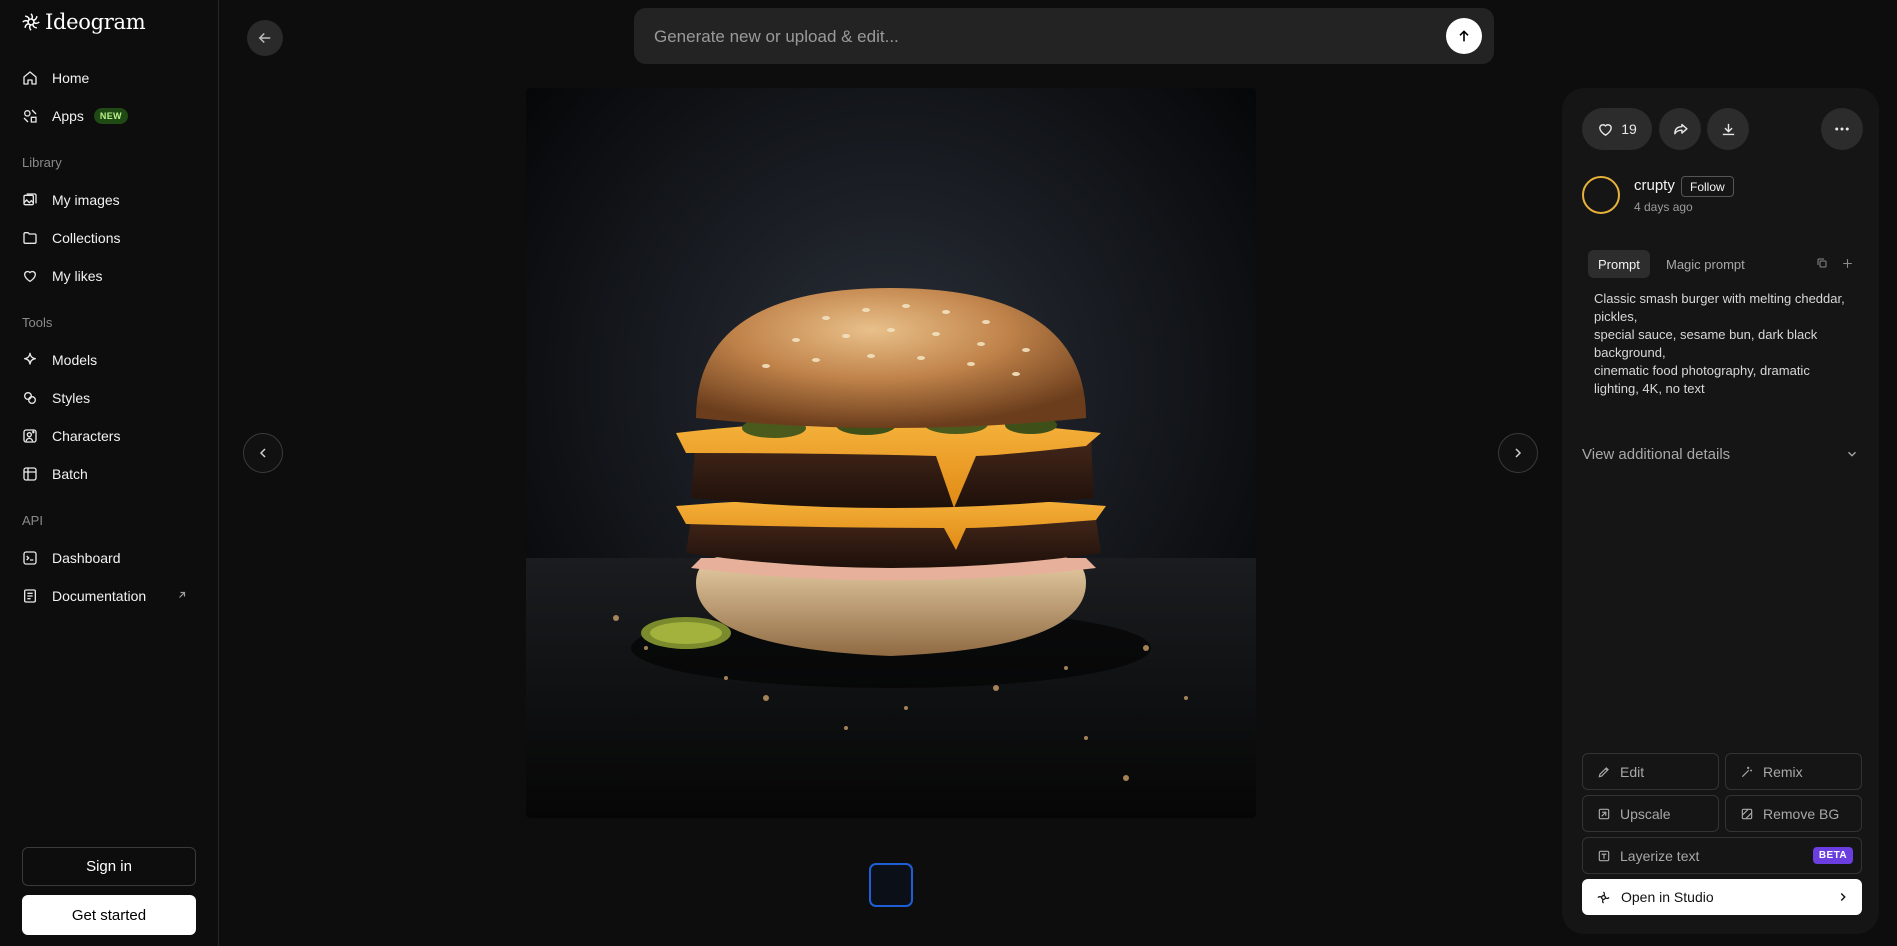  I want to click on like-count: 19, so click(1629, 129).